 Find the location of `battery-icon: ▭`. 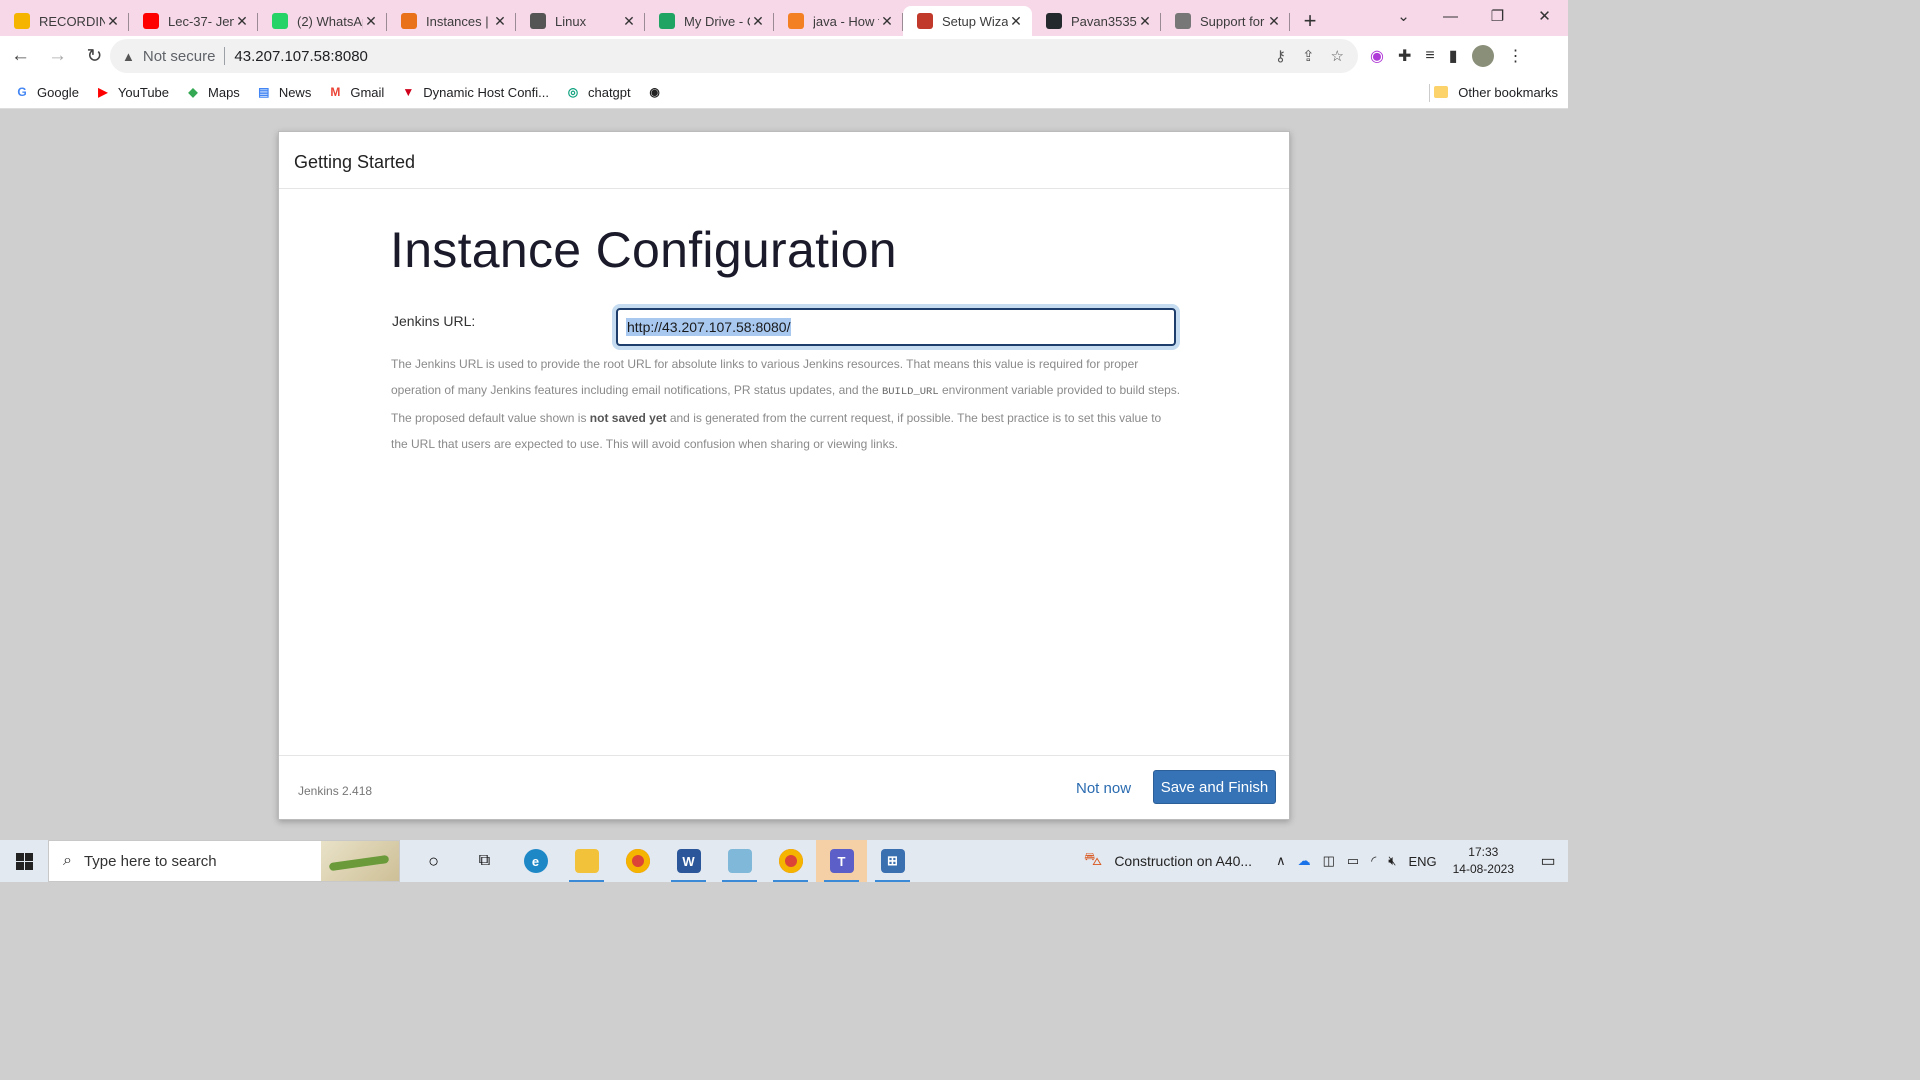

battery-icon: ▭ is located at coordinates (1353, 861).